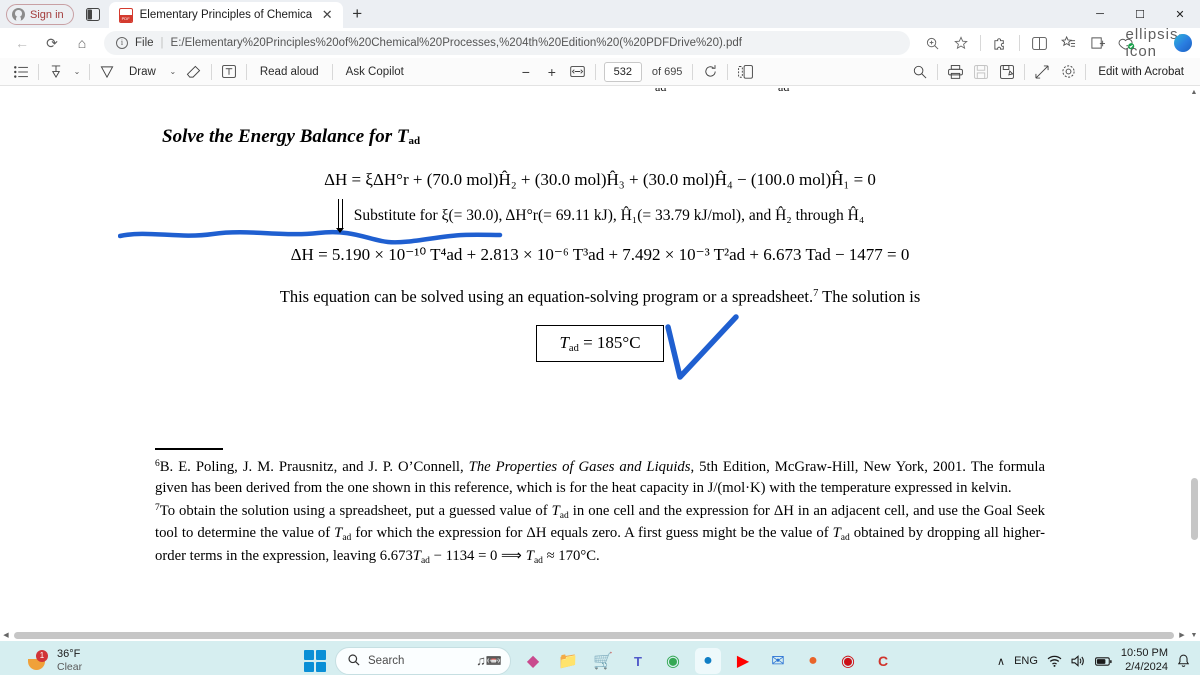  What do you see at coordinates (578, 72) in the screenshot?
I see `fit-to-width-icon` at bounding box center [578, 72].